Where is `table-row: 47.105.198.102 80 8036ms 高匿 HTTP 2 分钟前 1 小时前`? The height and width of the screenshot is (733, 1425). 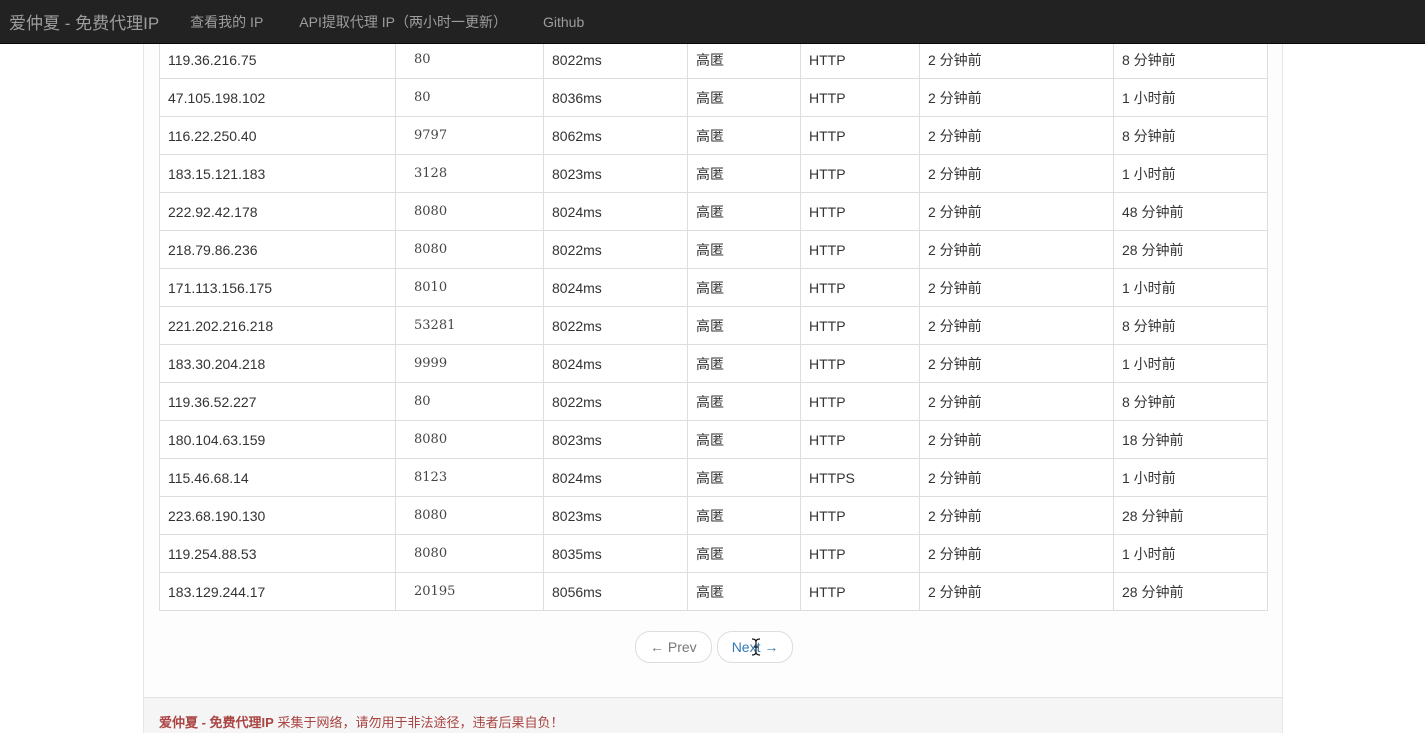
table-row: 47.105.198.102 80 8036ms 高匿 HTTP 2 分钟前 1 小时前 is located at coordinates (713, 97).